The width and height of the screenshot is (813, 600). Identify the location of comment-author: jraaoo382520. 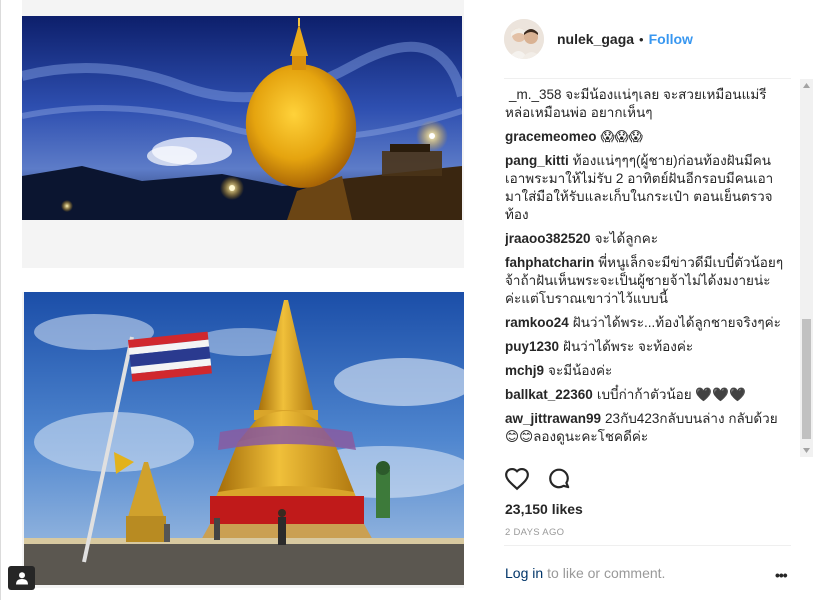
(548, 238).